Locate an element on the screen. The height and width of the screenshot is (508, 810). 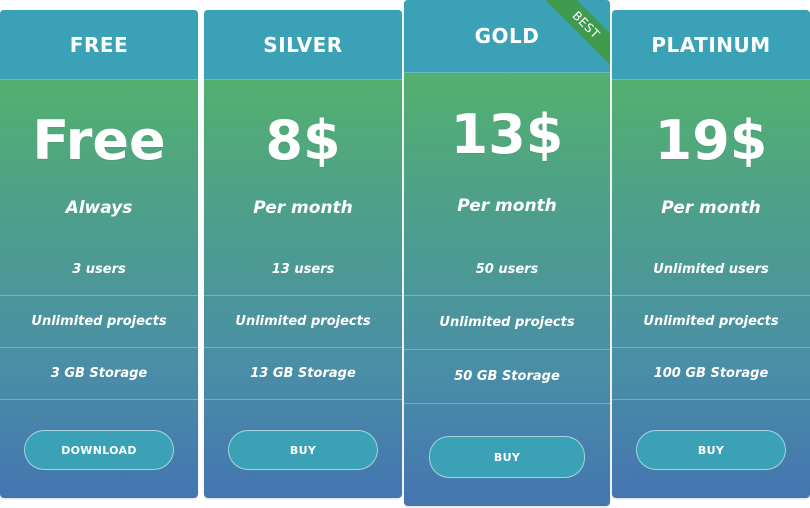
ribbon-label: BEST is located at coordinates (576, 34).